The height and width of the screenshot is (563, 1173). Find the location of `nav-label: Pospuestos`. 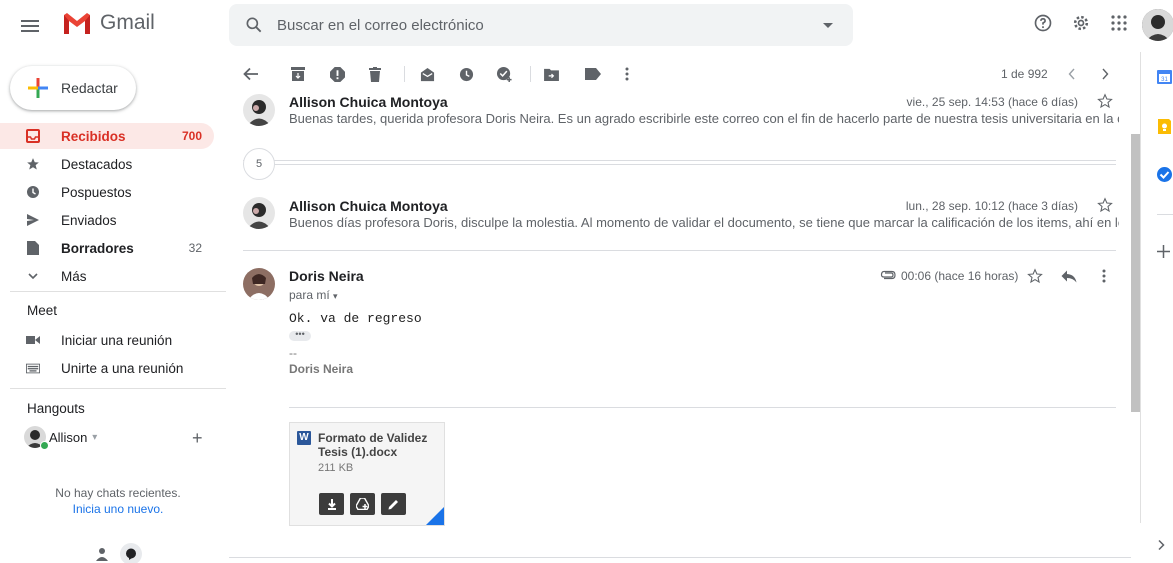

nav-label: Pospuestos is located at coordinates (96, 192).